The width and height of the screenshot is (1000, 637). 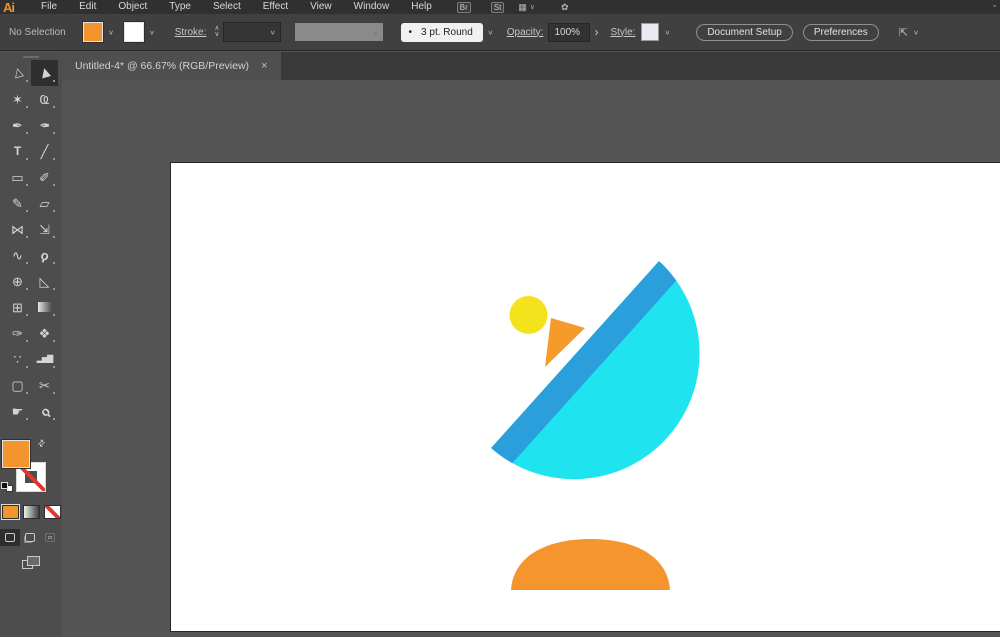 I want to click on column-graph-tool: ▂▅▇, so click(x=44, y=359).